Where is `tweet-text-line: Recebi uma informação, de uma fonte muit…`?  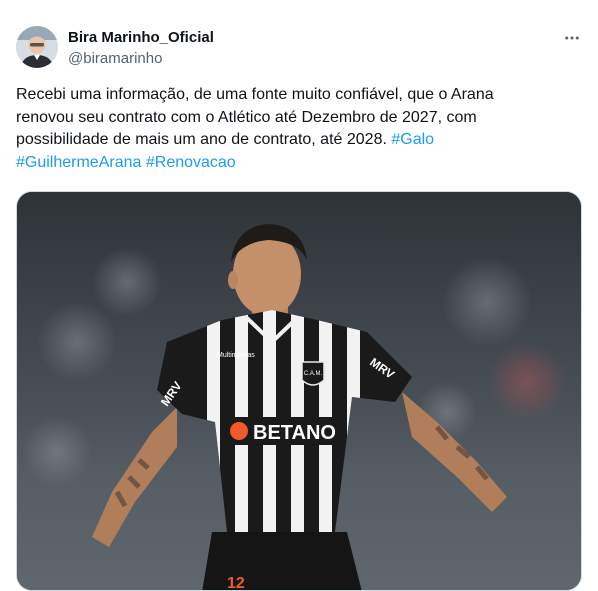 tweet-text-line: Recebi uma informação, de uma fonte muit… is located at coordinates (300, 95).